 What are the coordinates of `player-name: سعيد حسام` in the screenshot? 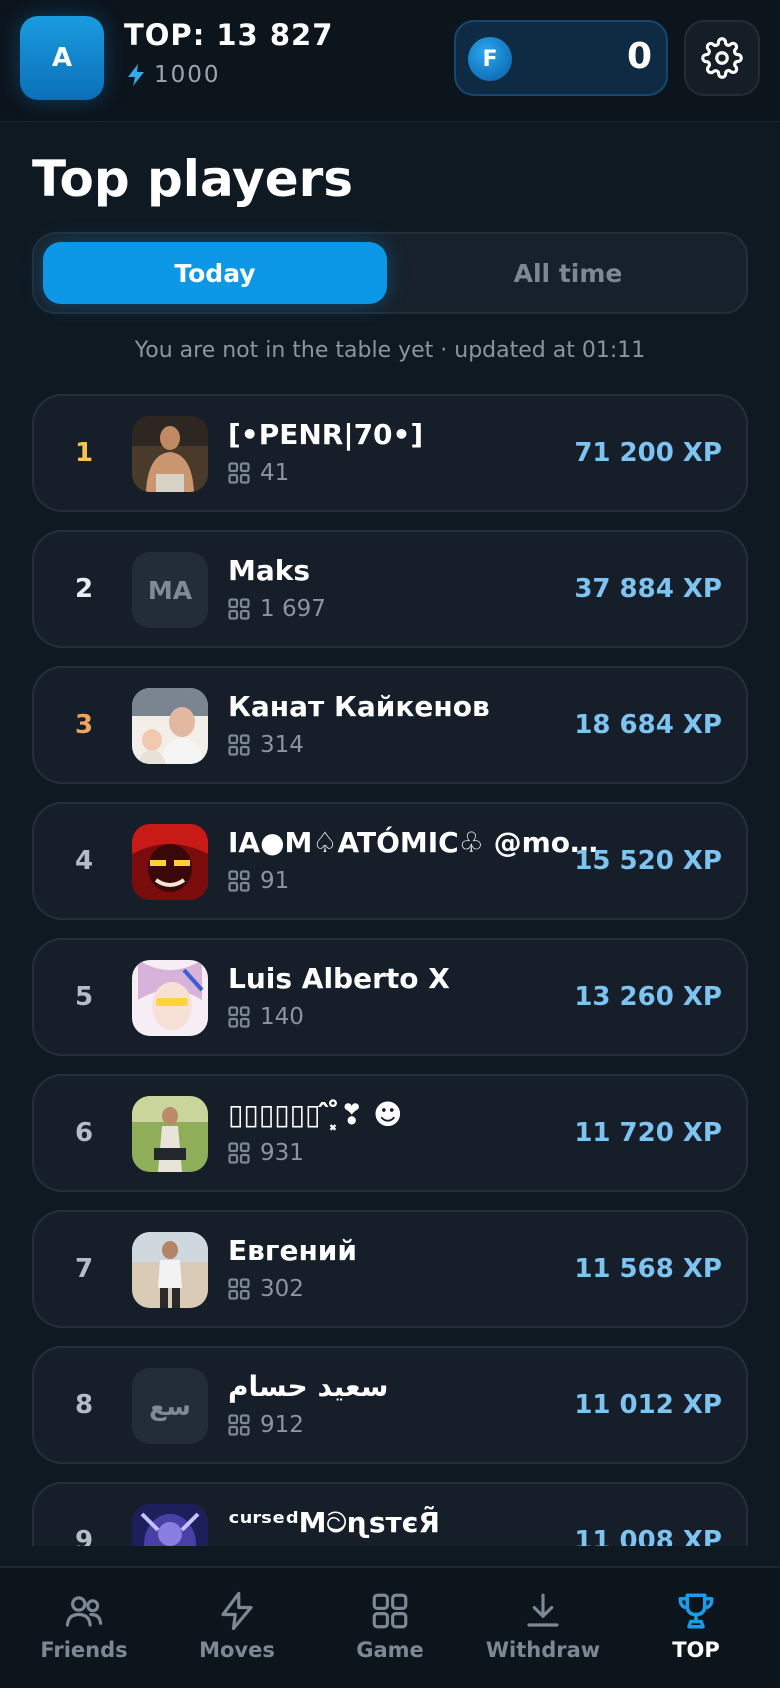 It's located at (308, 1386).